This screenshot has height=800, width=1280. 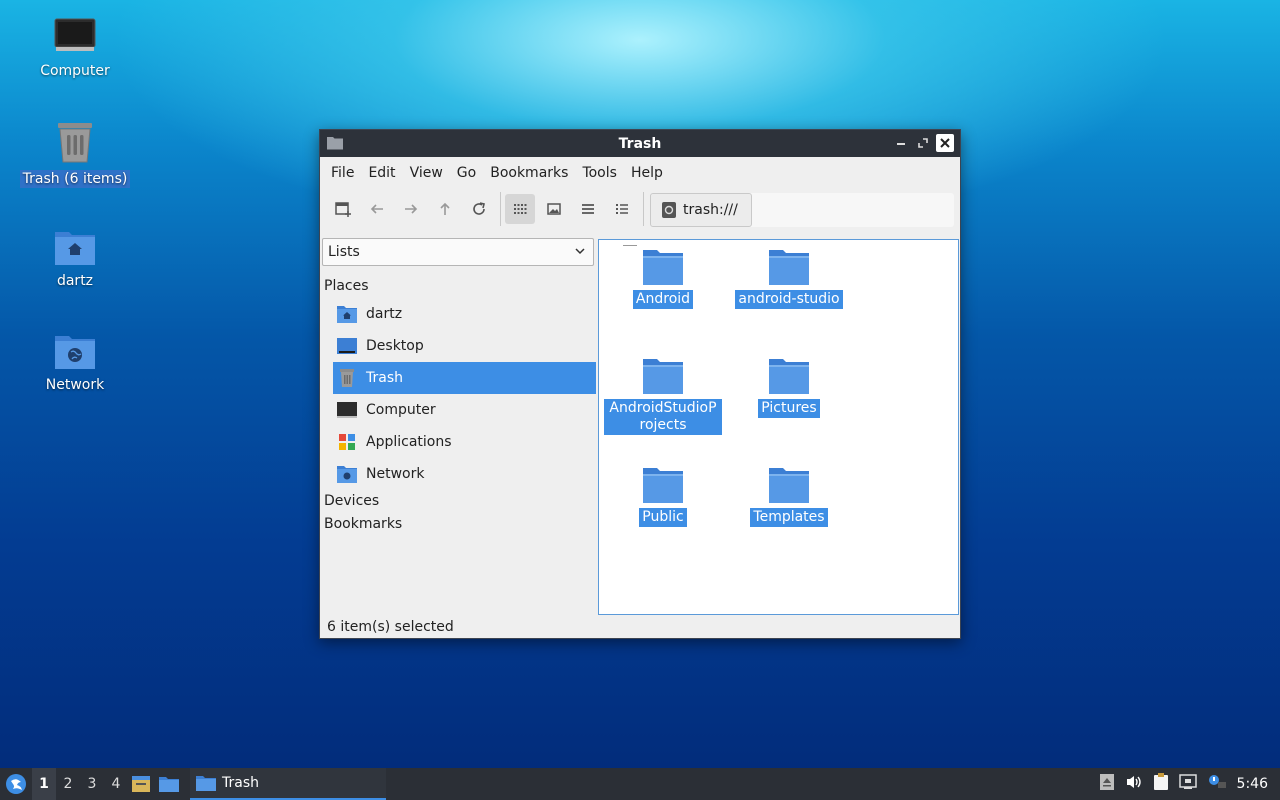 I want to click on toolbar: trash:///, so click(x=640, y=209).